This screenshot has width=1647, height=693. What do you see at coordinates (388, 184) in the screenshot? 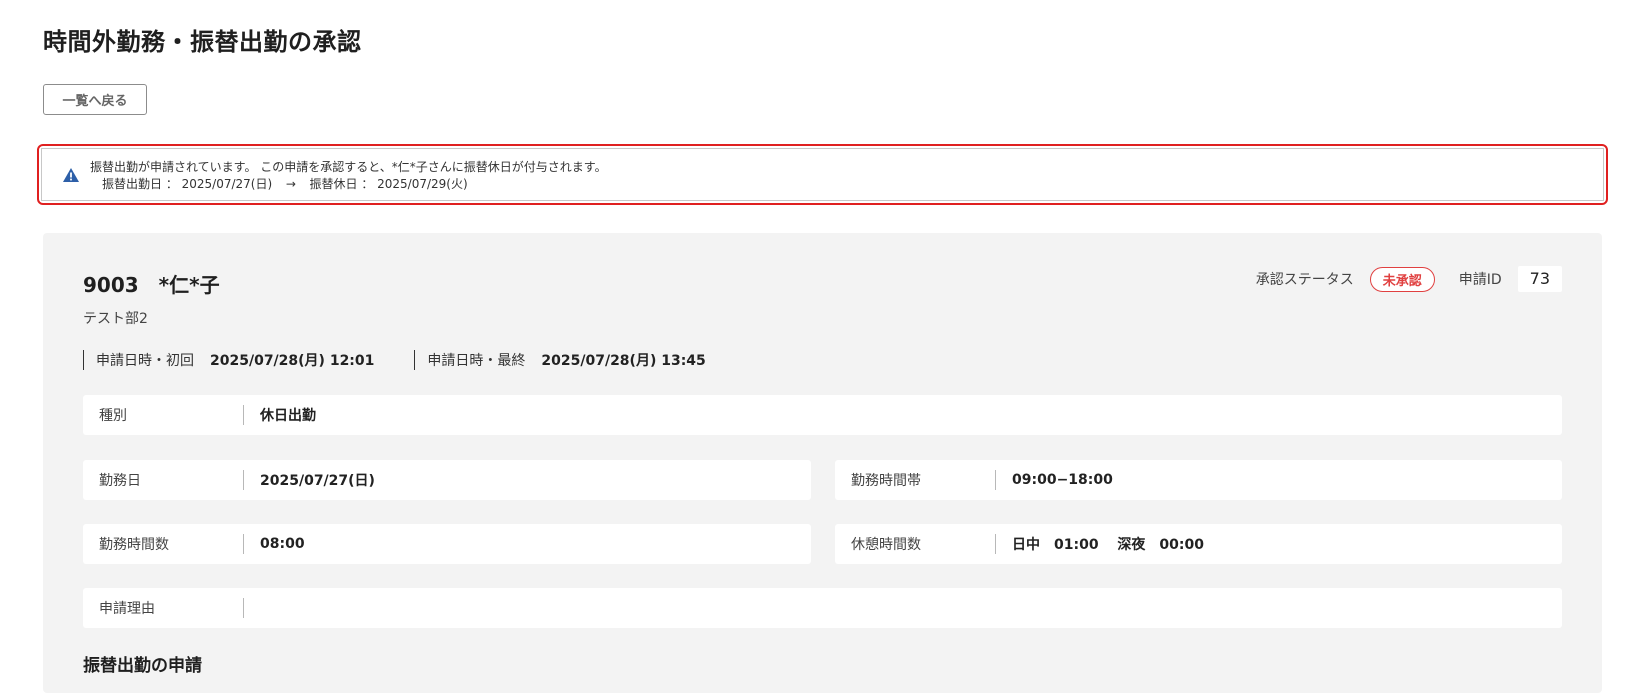
I see `alert-holiday-date: 振替休日 ： 2025/07/29(火)` at bounding box center [388, 184].